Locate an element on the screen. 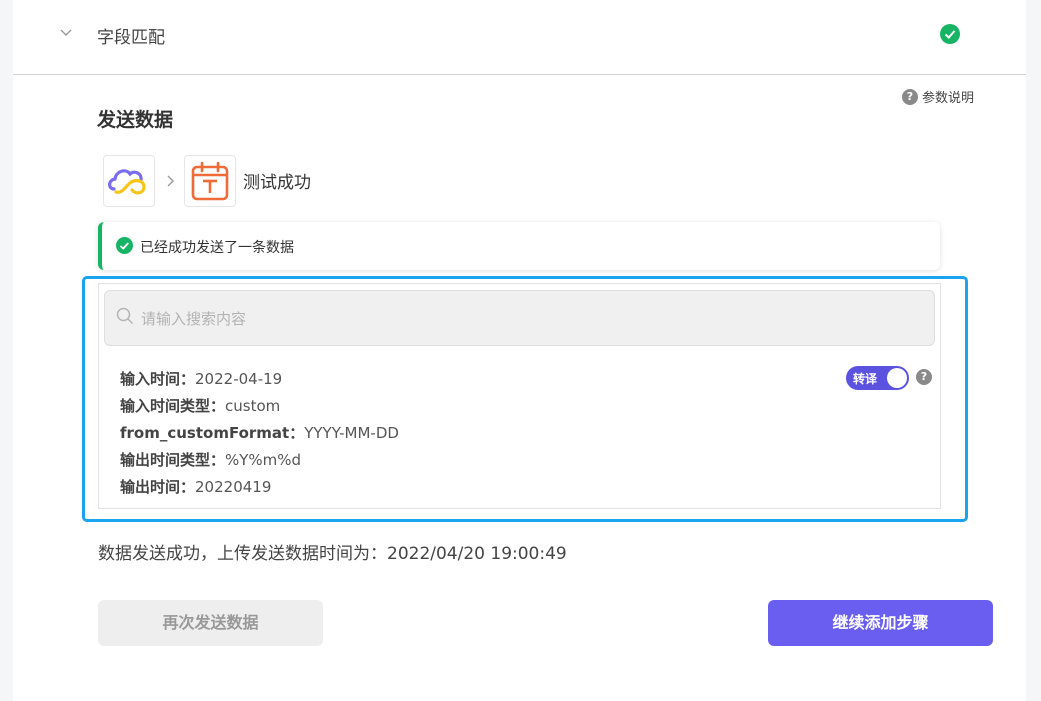 Image resolution: width=1041 pixels, height=701 pixels. field-row: 输出时间：20220419 is located at coordinates (195, 486).